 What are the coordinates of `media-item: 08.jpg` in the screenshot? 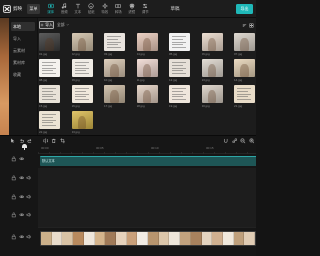 It's located at (49, 70).